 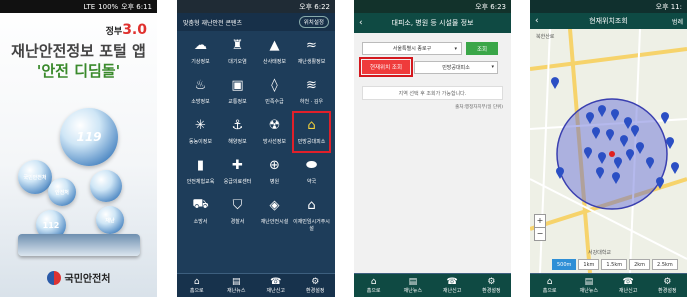 What do you see at coordinates (274, 52) in the screenshot?
I see `grid-item-mountain: ▲ 산사태정보` at bounding box center [274, 52].